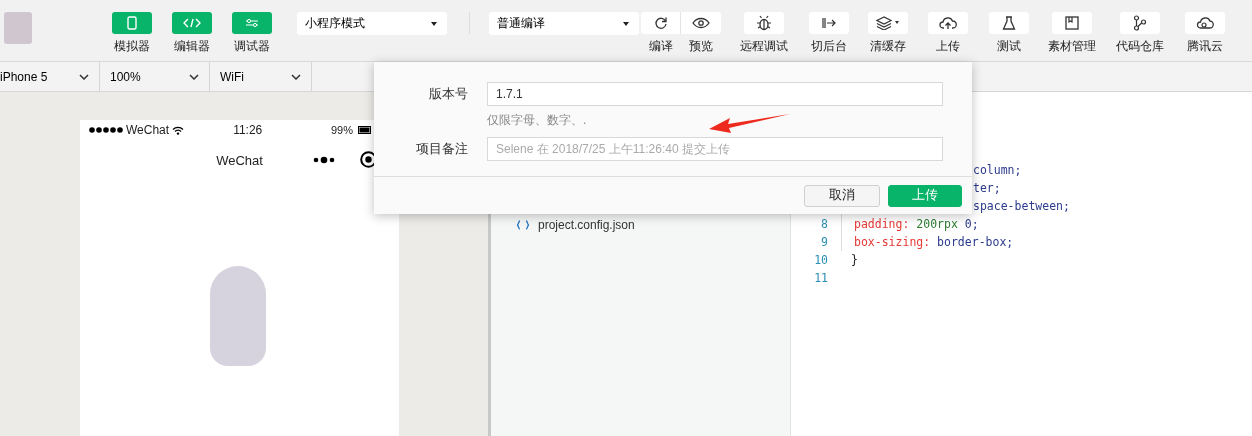  What do you see at coordinates (148, 130) in the screenshot?
I see `carrier-name: WeChat` at bounding box center [148, 130].